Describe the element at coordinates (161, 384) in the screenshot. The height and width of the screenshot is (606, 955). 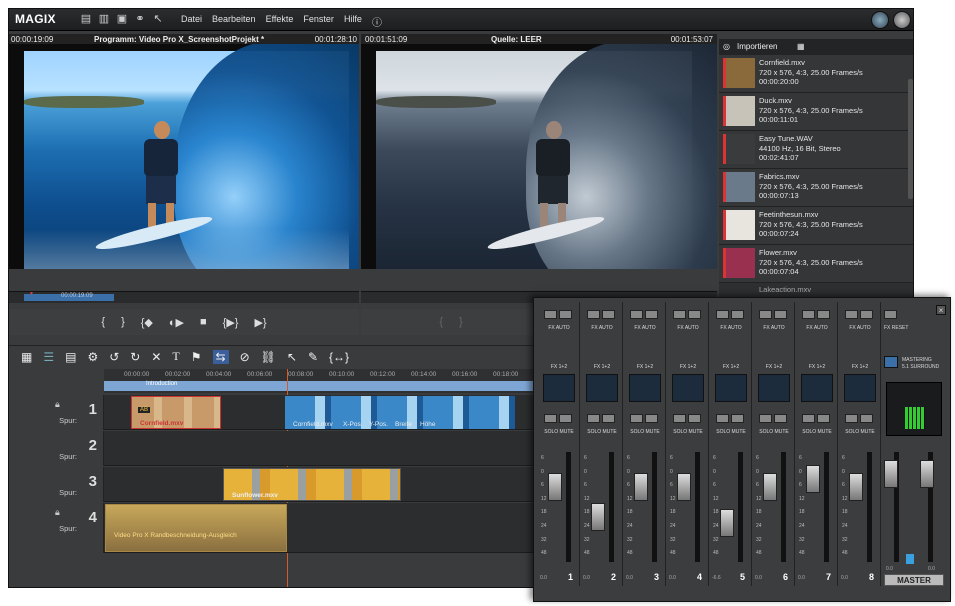
I see `marker-introduction: Introduction` at that location.